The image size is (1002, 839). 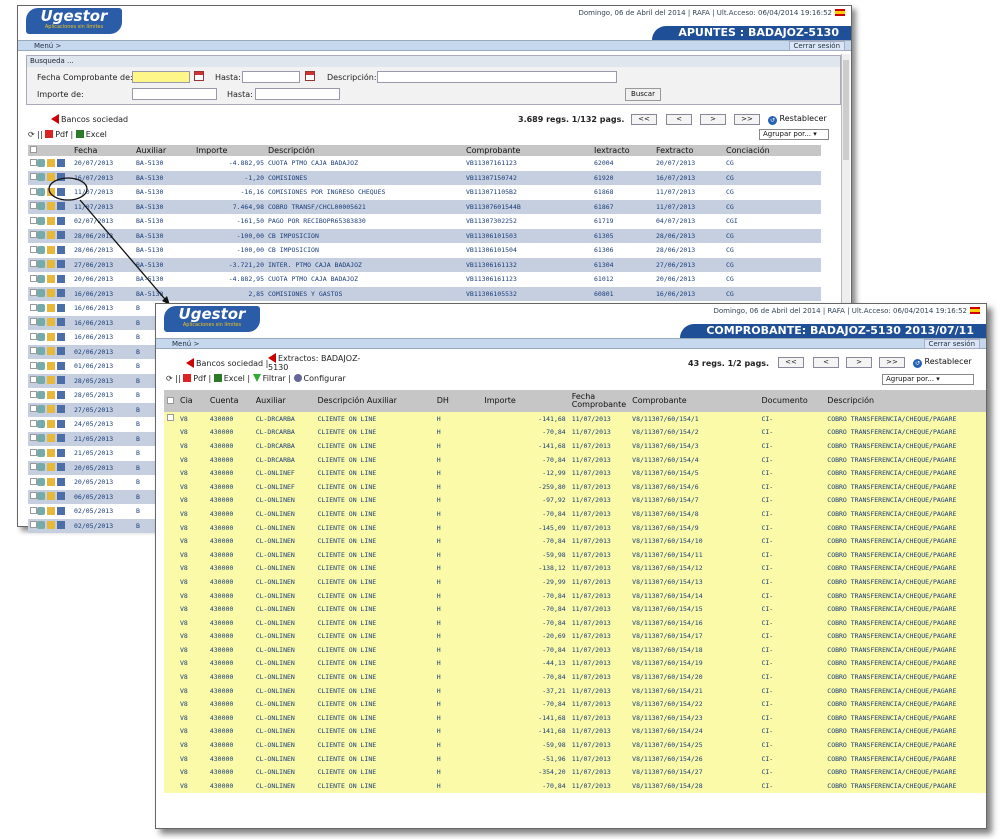 What do you see at coordinates (525, 636) in the screenshot?
I see `importe-cell: -20,69` at bounding box center [525, 636].